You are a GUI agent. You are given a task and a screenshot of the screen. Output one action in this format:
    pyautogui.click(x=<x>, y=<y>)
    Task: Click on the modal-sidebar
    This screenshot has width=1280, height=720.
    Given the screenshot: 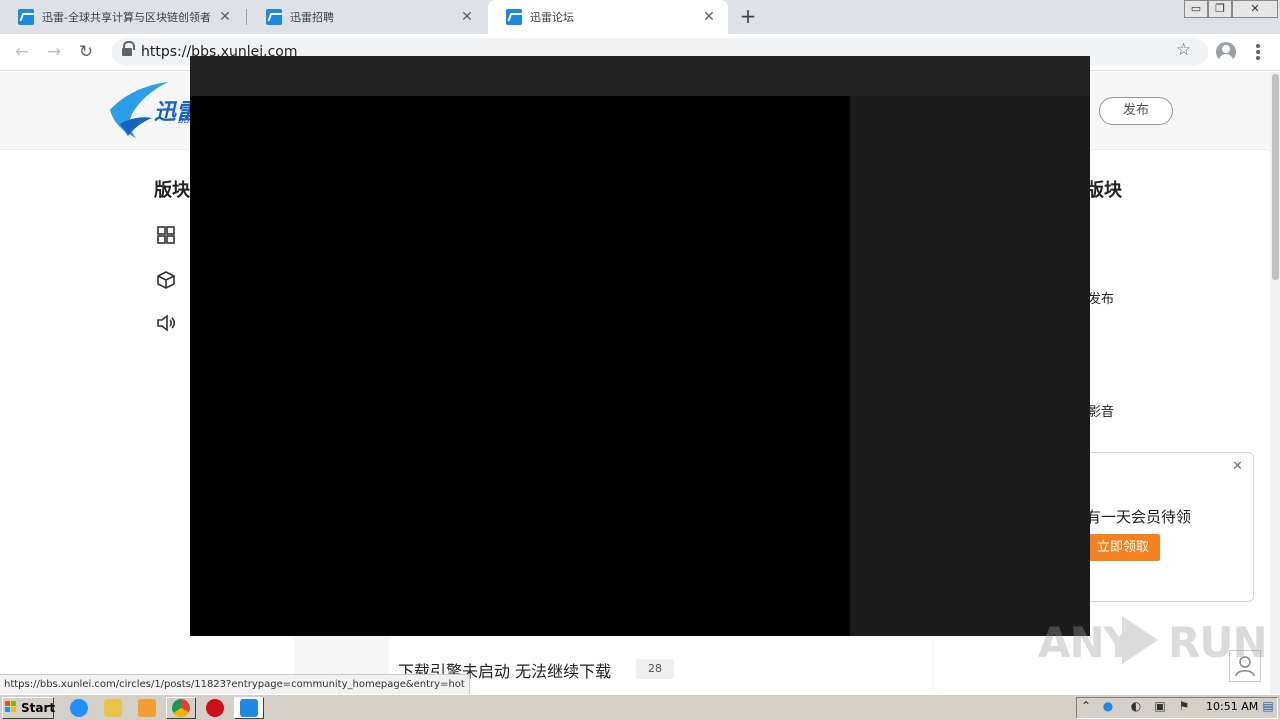 What is the action you would take?
    pyautogui.click(x=970, y=366)
    